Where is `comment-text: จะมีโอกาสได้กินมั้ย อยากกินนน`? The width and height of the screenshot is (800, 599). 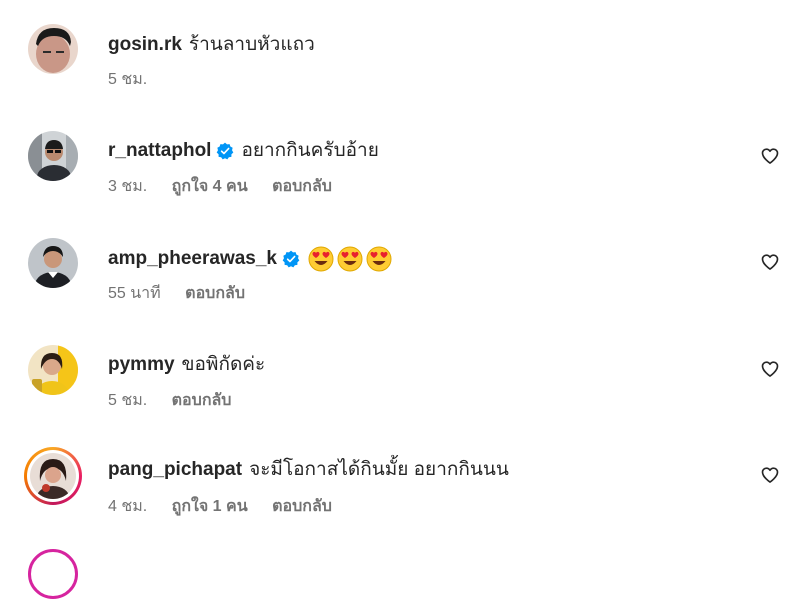 comment-text: จะมีโอกาสได้กินมั้ย อยากกินนน is located at coordinates (379, 469).